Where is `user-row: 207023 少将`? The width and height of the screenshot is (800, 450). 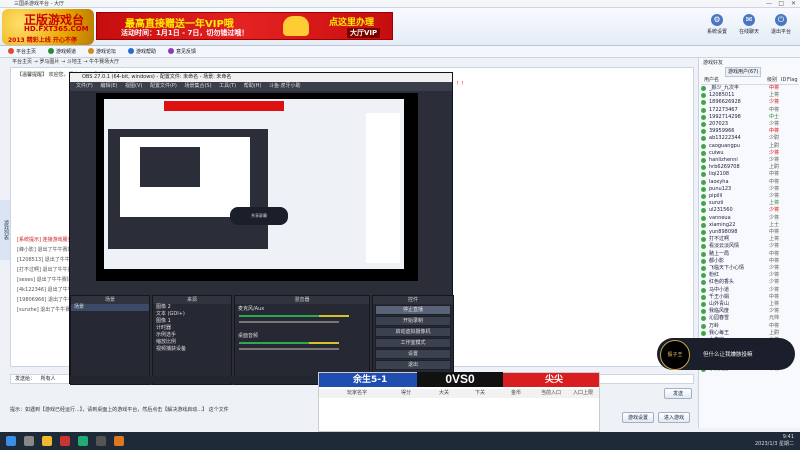
user-row: 207023 少将 is located at coordinates (750, 124).